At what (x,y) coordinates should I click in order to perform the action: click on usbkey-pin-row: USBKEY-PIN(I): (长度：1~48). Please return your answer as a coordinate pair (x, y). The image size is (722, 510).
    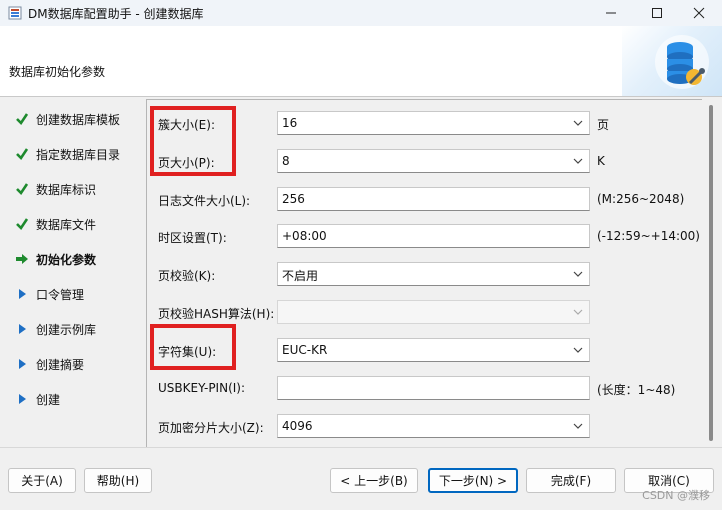
    Looking at the image, I should click on (424, 389).